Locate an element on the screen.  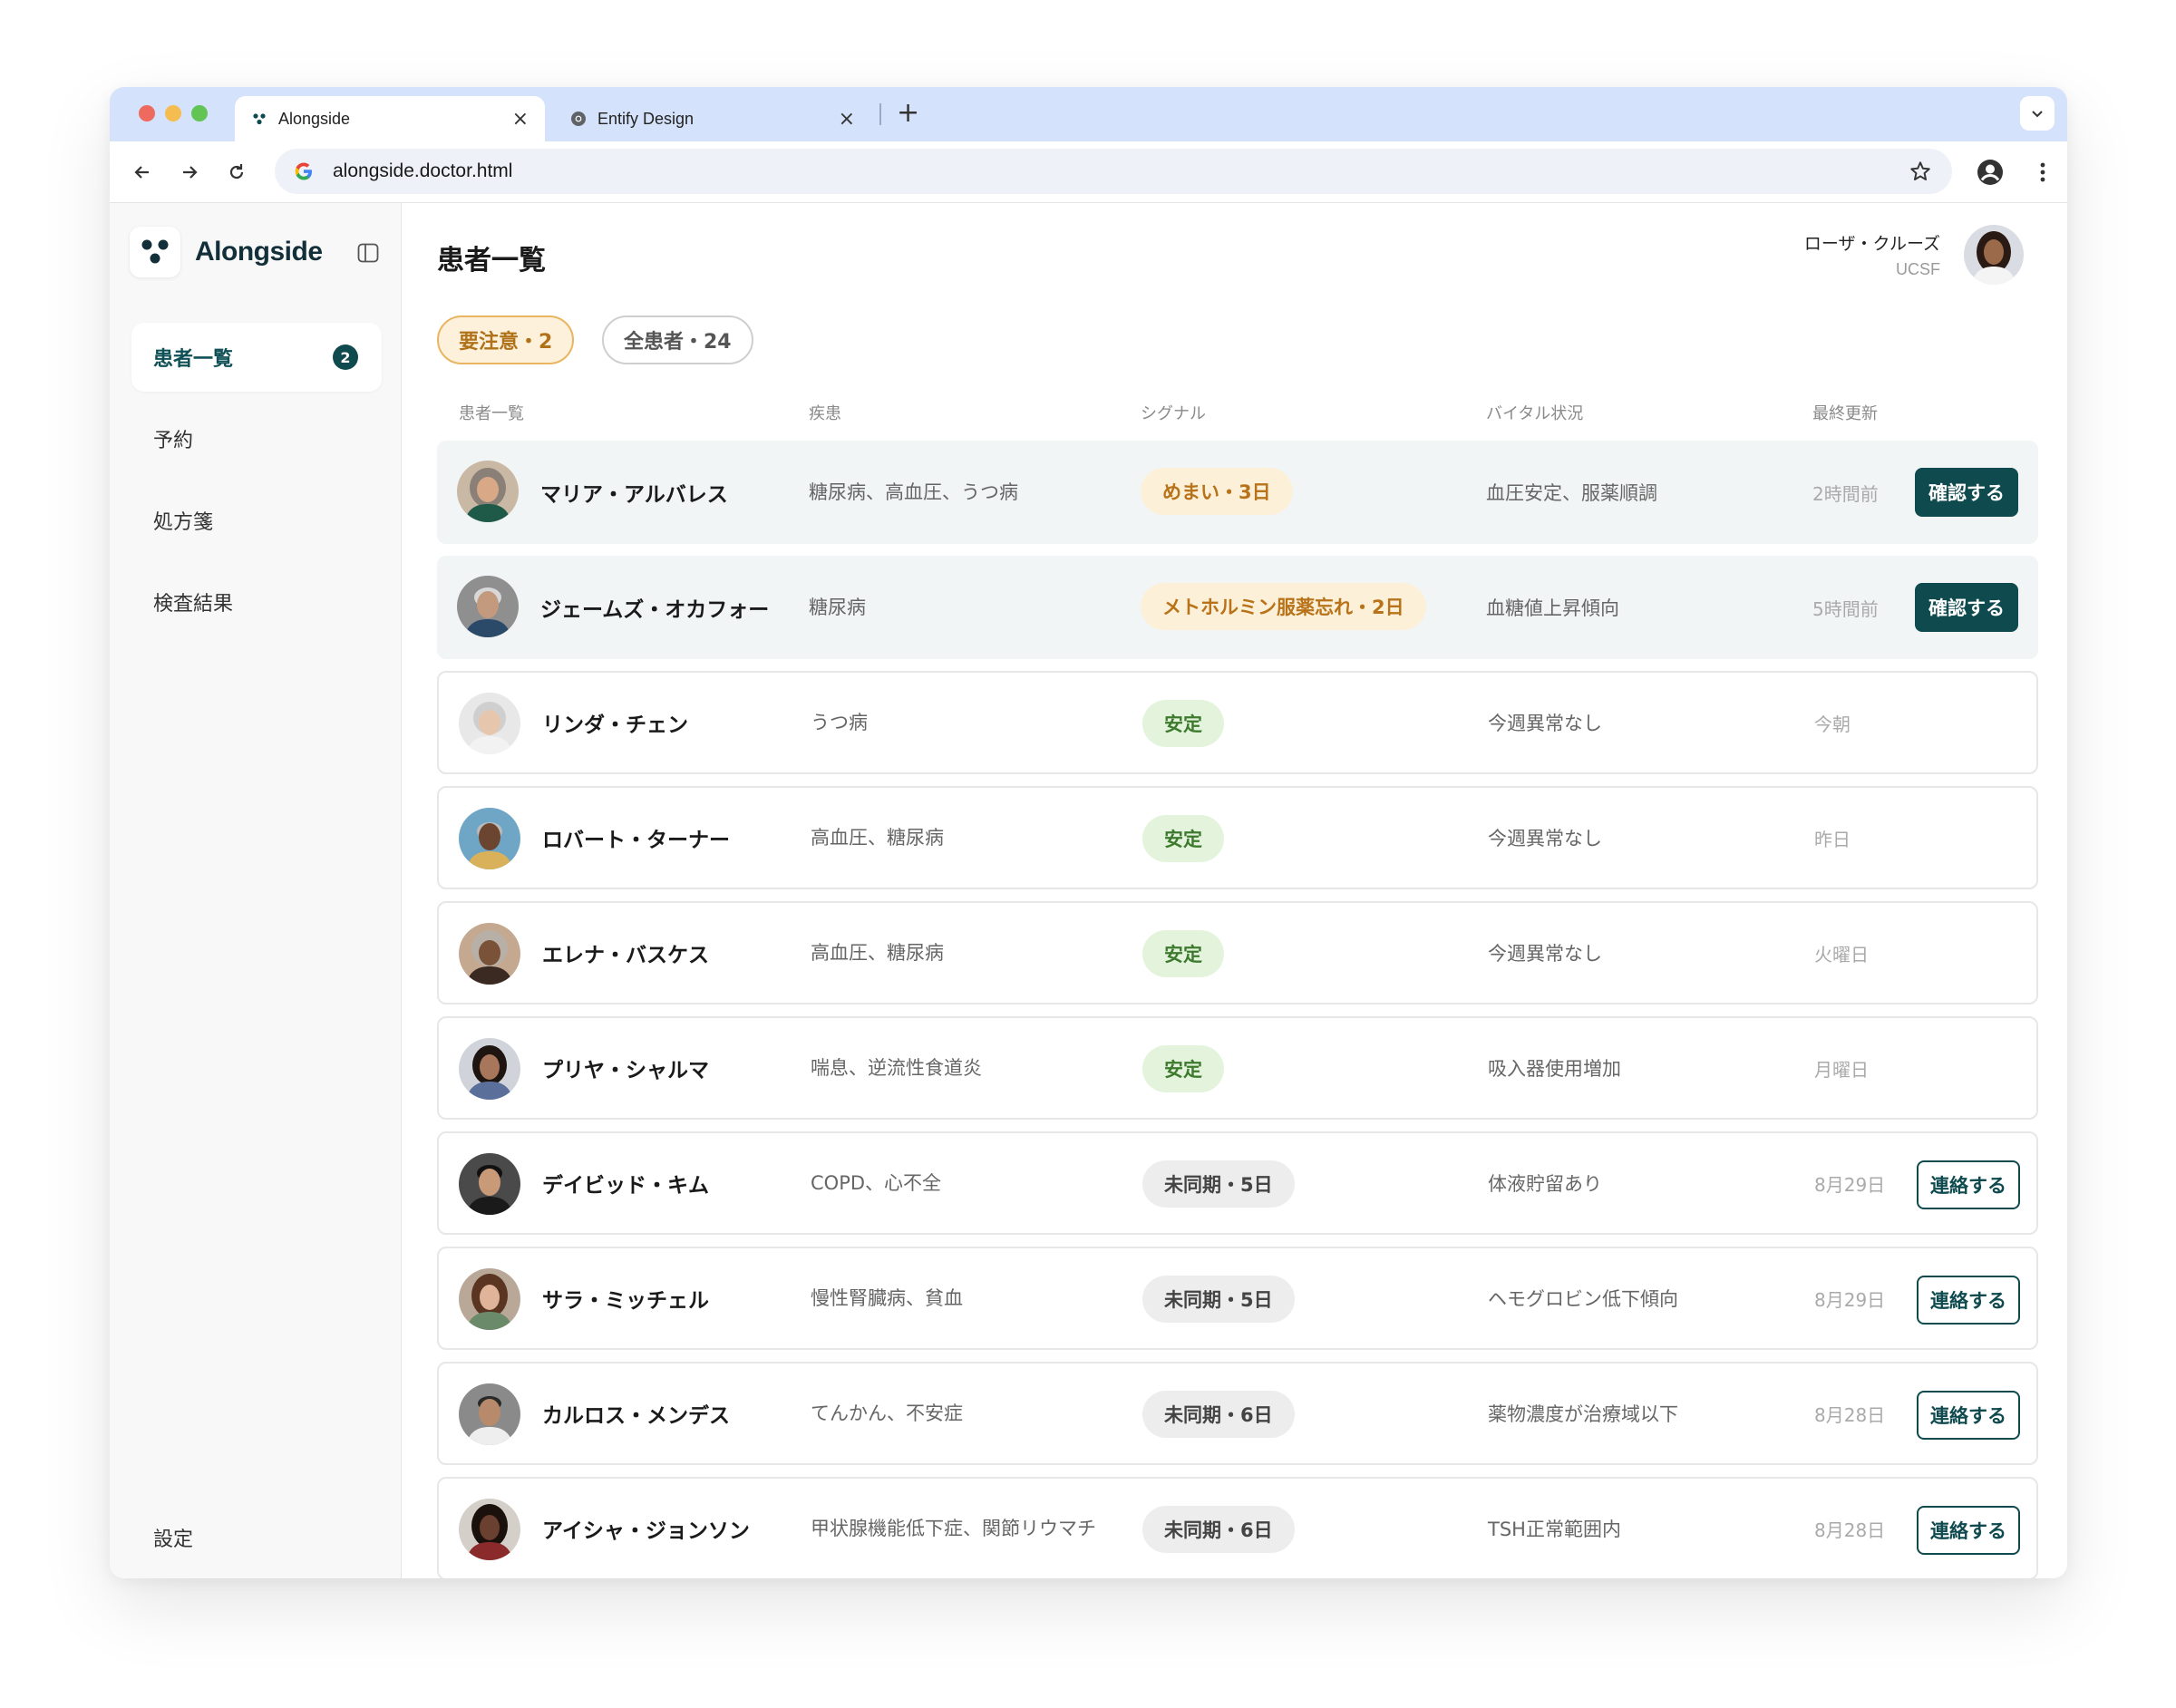
sidebar-item-patients: 患者一覧 2 is located at coordinates (256, 357).